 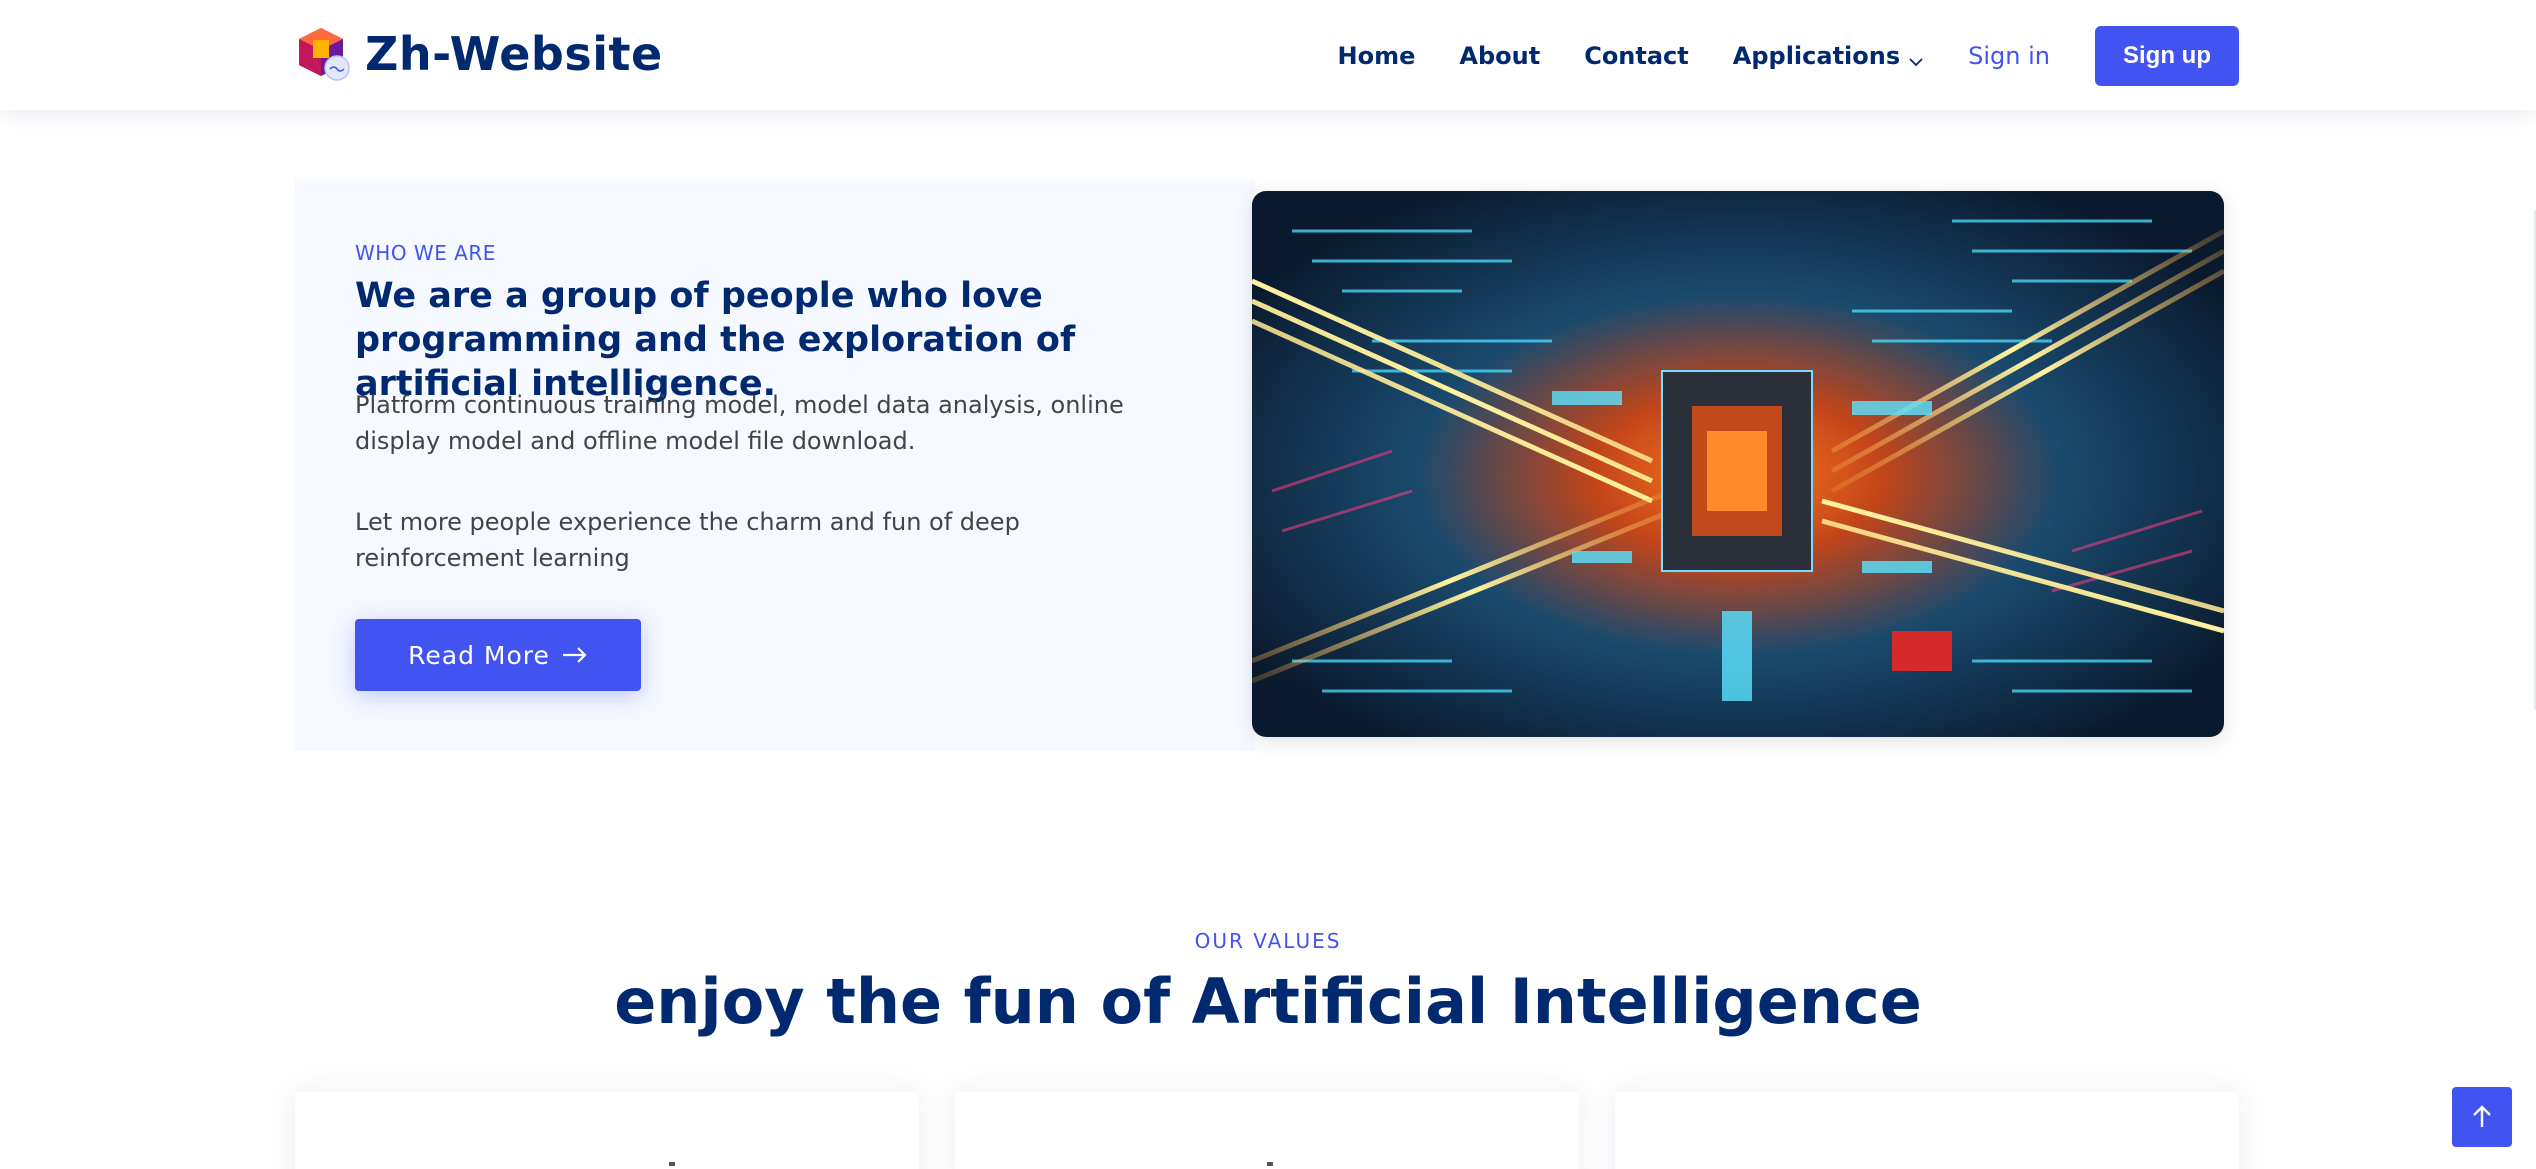 What do you see at coordinates (1816, 56) in the screenshot?
I see `nav-applications-label: Applications` at bounding box center [1816, 56].